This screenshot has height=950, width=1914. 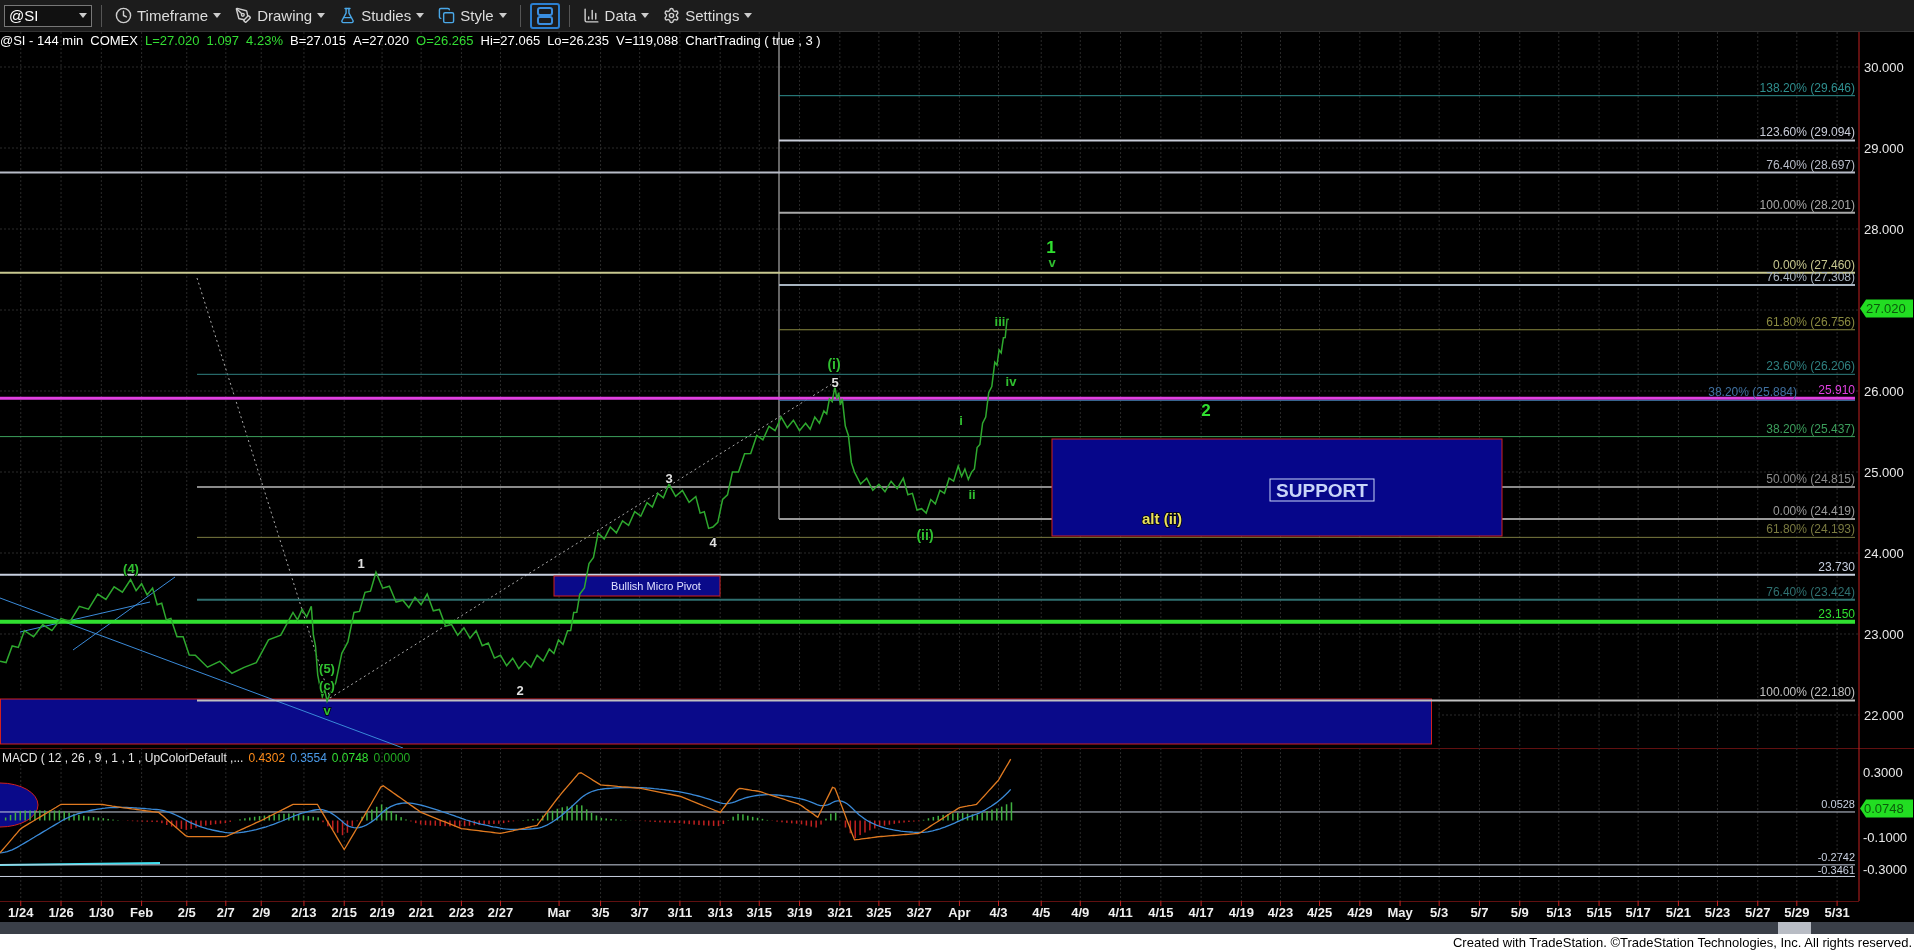 I want to click on date-label: 3/21, so click(x=840, y=912).